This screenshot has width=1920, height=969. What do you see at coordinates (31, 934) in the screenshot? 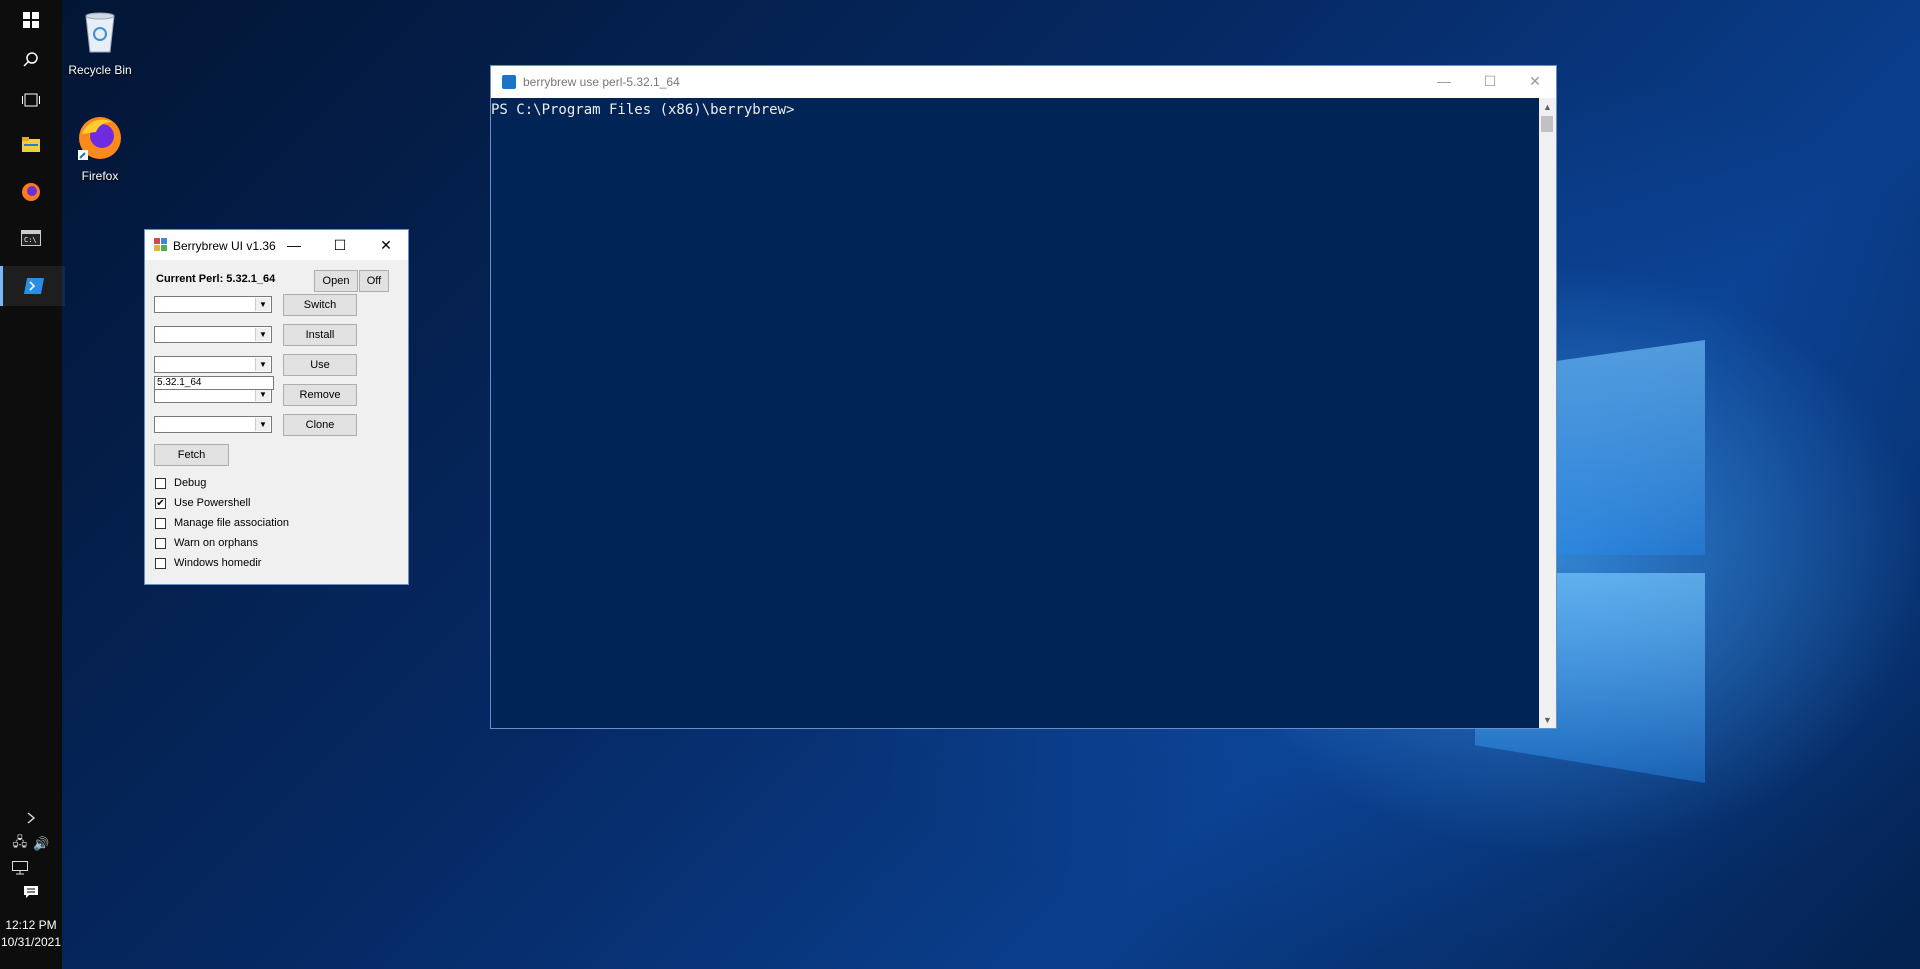
I see `taskbar-clock: 12:12 PM 10/31/2021` at bounding box center [31, 934].